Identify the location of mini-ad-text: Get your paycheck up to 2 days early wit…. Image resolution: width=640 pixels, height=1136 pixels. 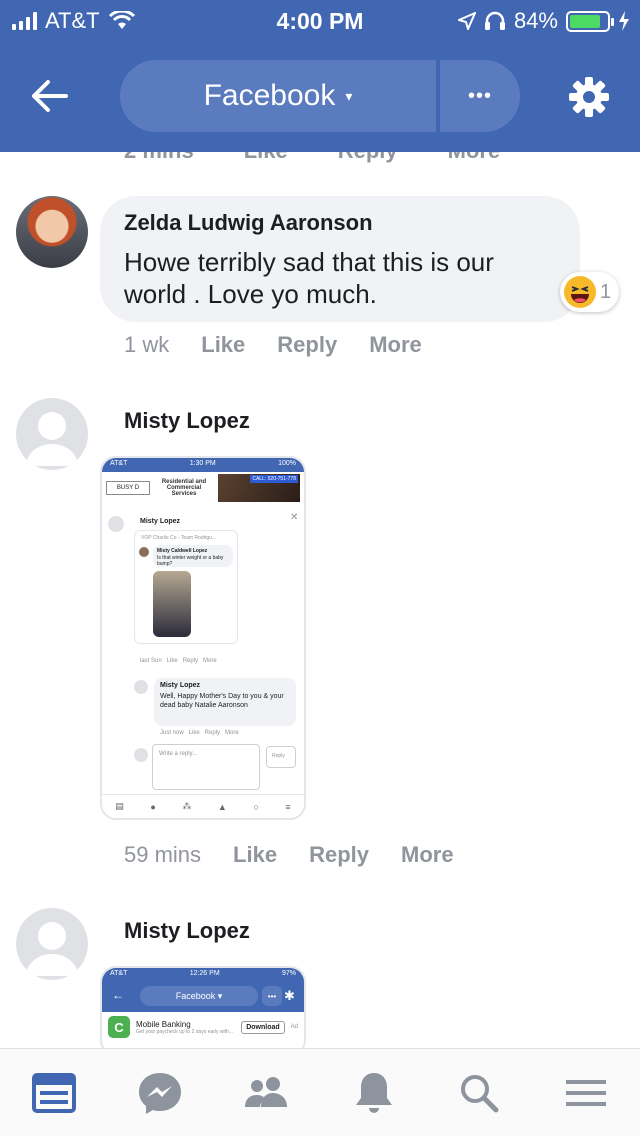
(184, 1031).